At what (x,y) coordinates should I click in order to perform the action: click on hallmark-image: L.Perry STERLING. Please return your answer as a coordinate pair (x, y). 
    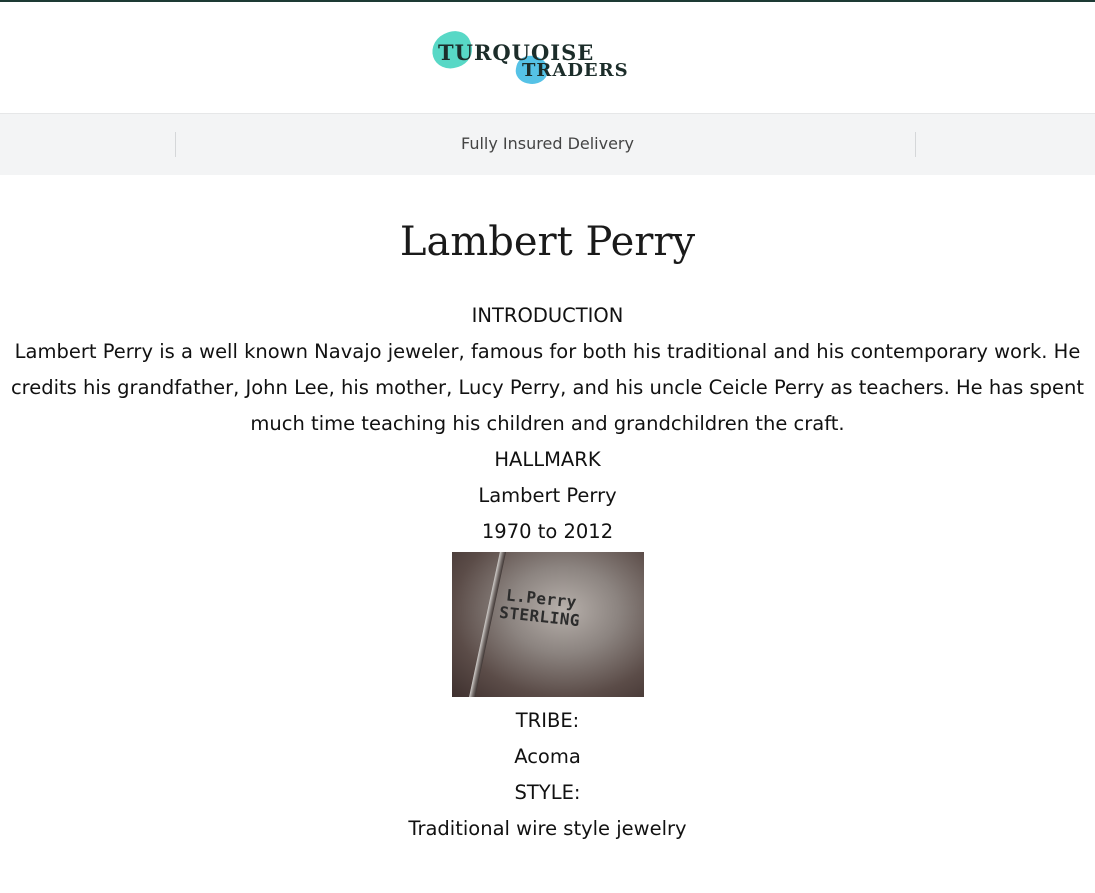
    Looking at the image, I should click on (547, 624).